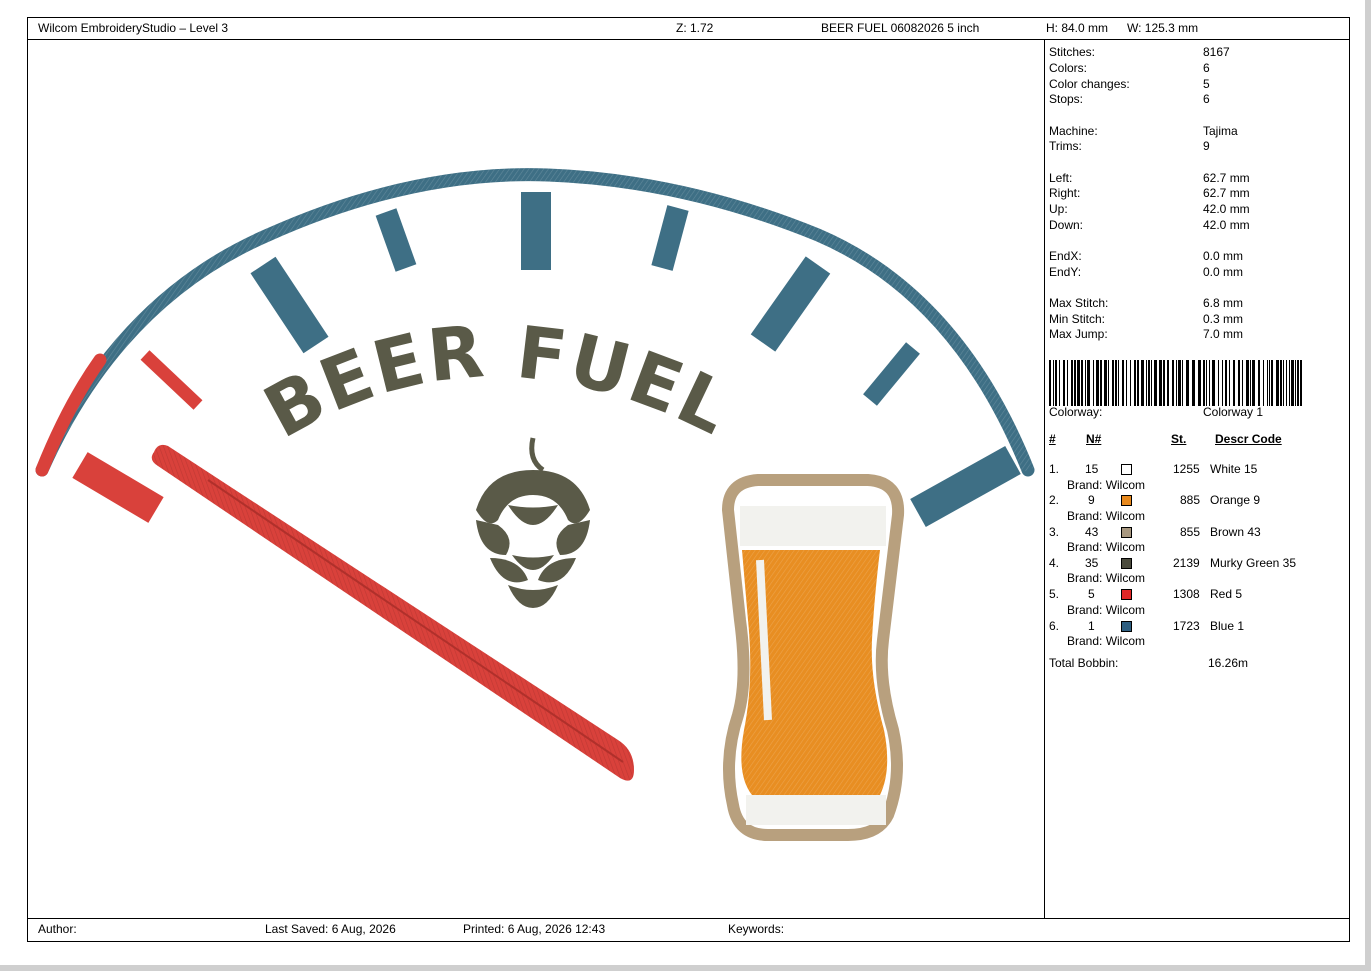 Image resolution: width=1371 pixels, height=971 pixels. I want to click on app-title: Wilcom EmbroideryStudio – Level 3, so click(133, 28).